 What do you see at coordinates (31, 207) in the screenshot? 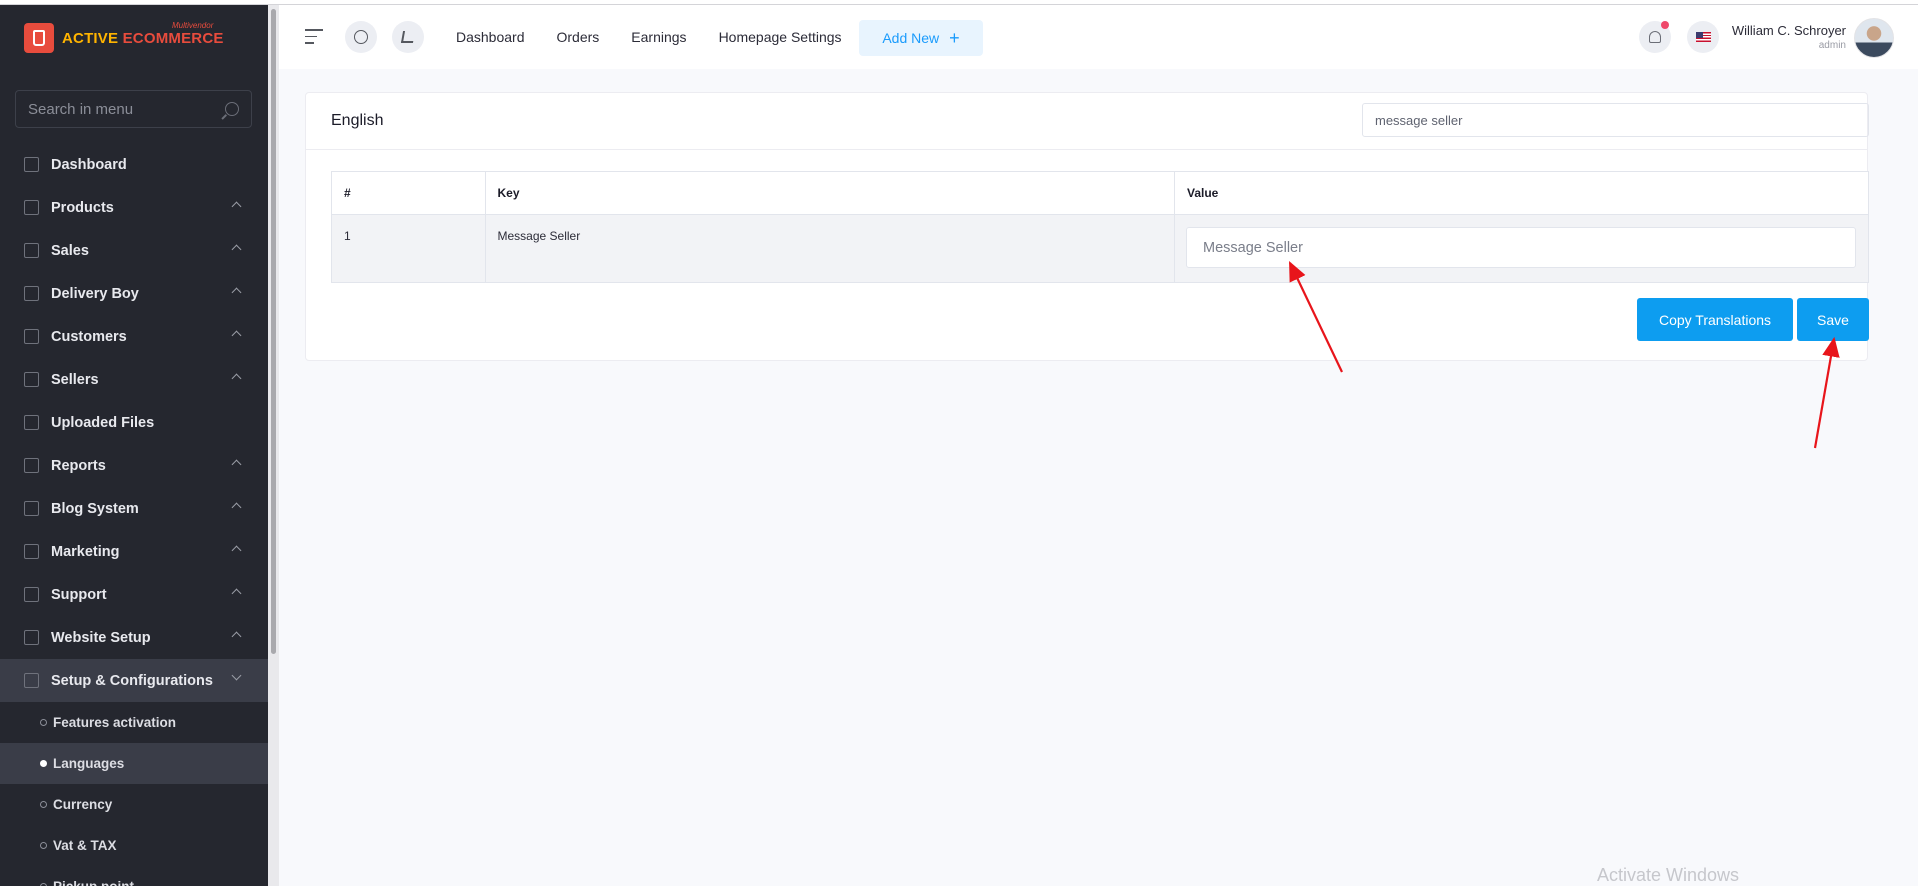
I see `products-icon` at bounding box center [31, 207].